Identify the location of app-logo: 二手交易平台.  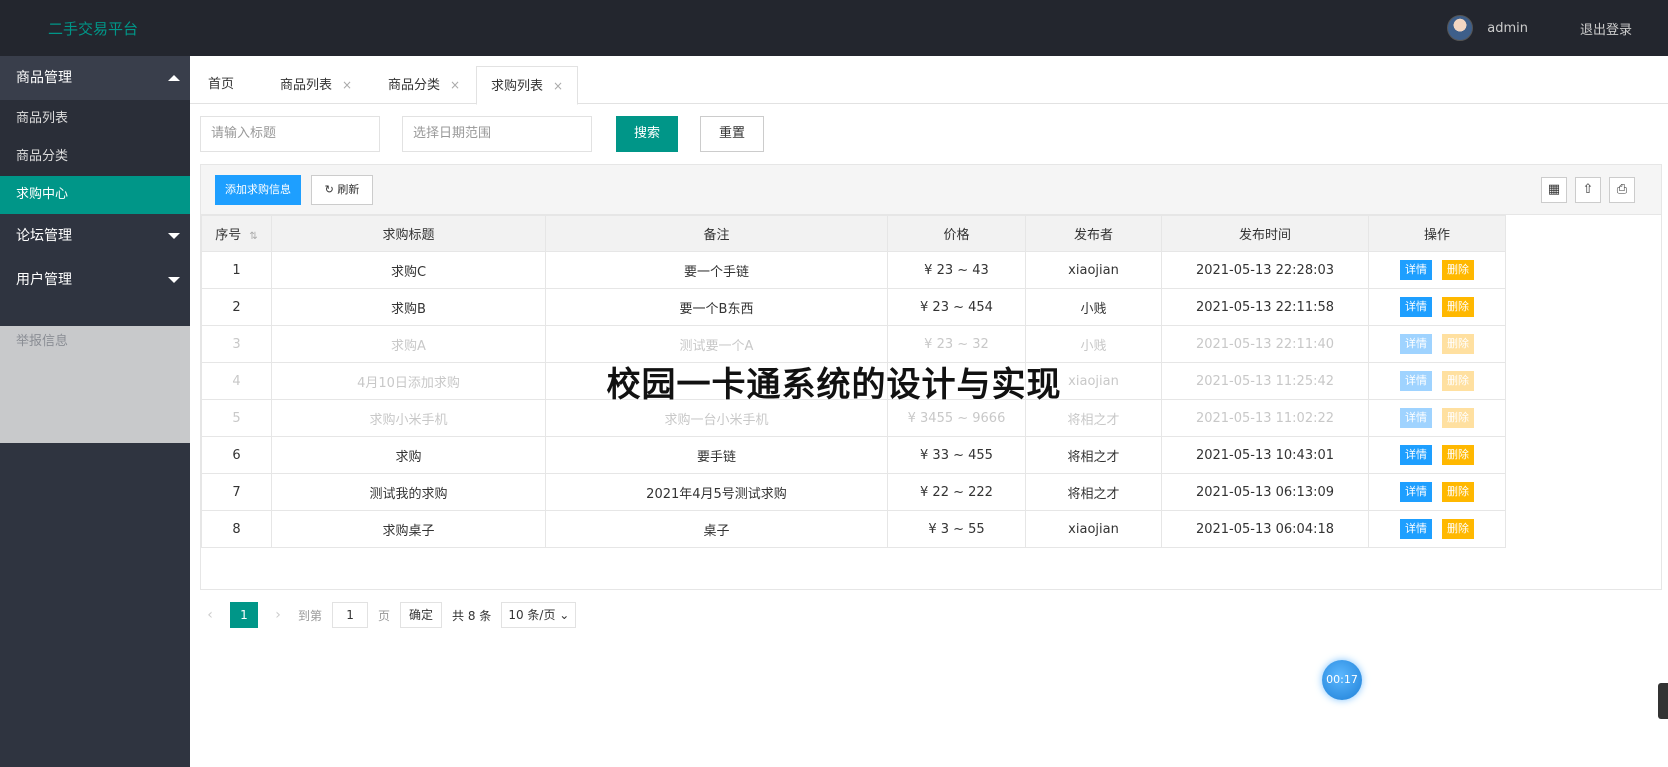
(93, 28).